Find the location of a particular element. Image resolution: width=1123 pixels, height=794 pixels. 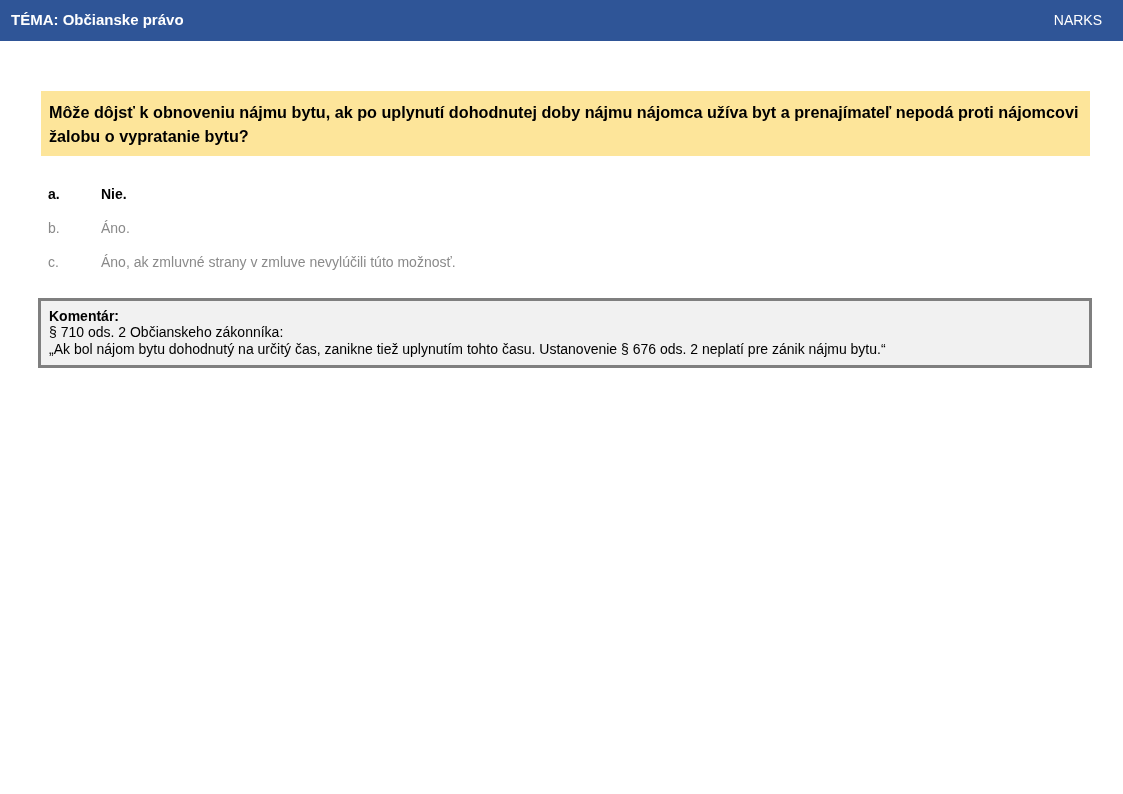

brand-label: NARKS is located at coordinates (1077, 20).